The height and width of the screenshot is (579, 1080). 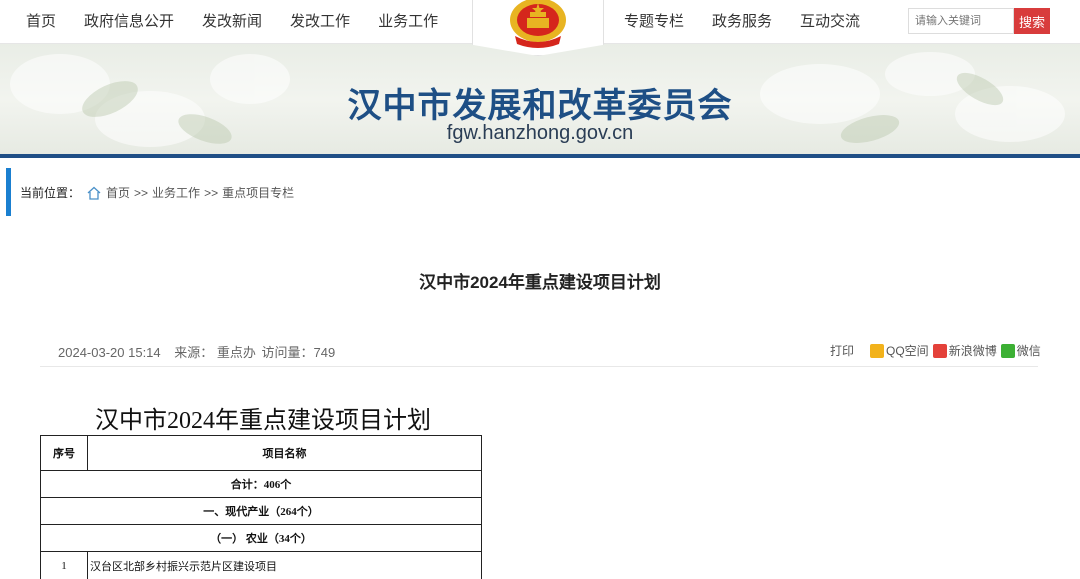 What do you see at coordinates (320, 22) in the screenshot?
I see `nav-work: 发改工作` at bounding box center [320, 22].